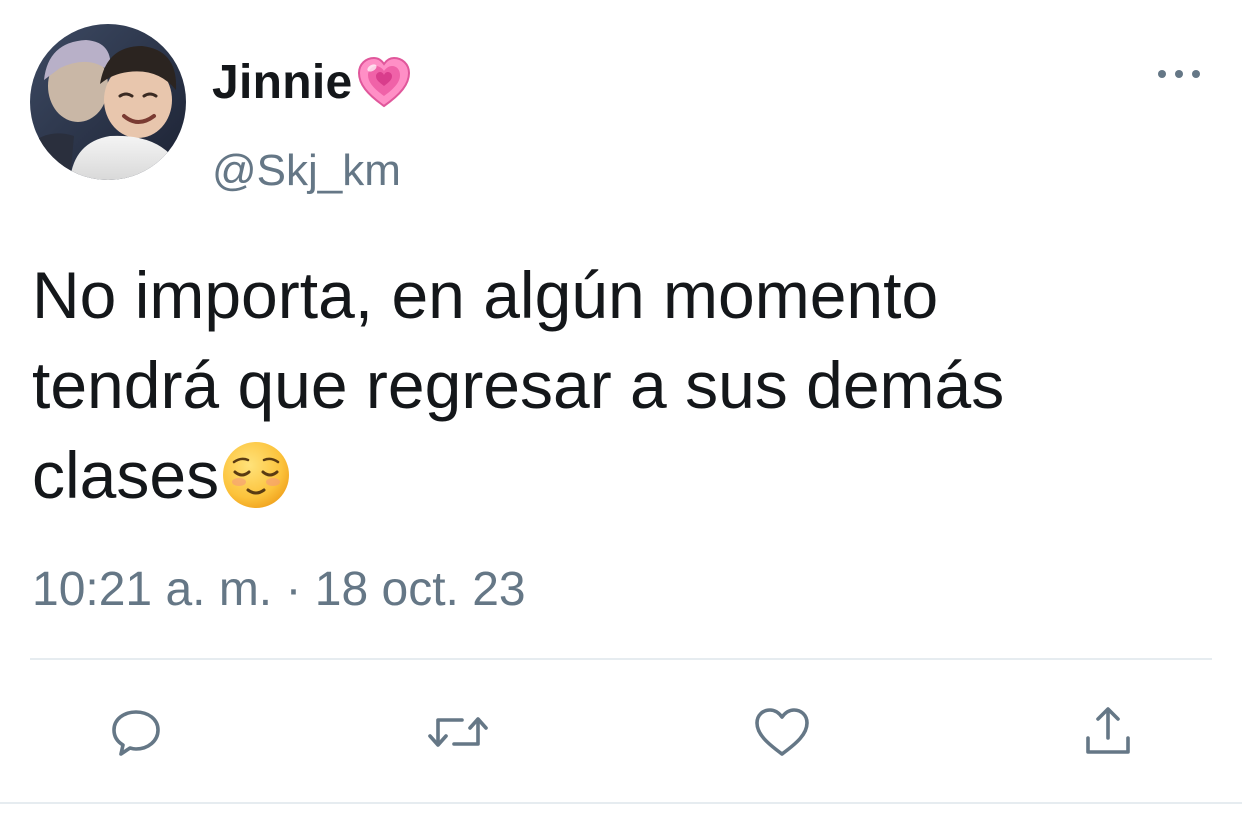 This screenshot has width=1242, height=822. What do you see at coordinates (622, 475) in the screenshot?
I see `tweet-text-line-last: clases` at bounding box center [622, 475].